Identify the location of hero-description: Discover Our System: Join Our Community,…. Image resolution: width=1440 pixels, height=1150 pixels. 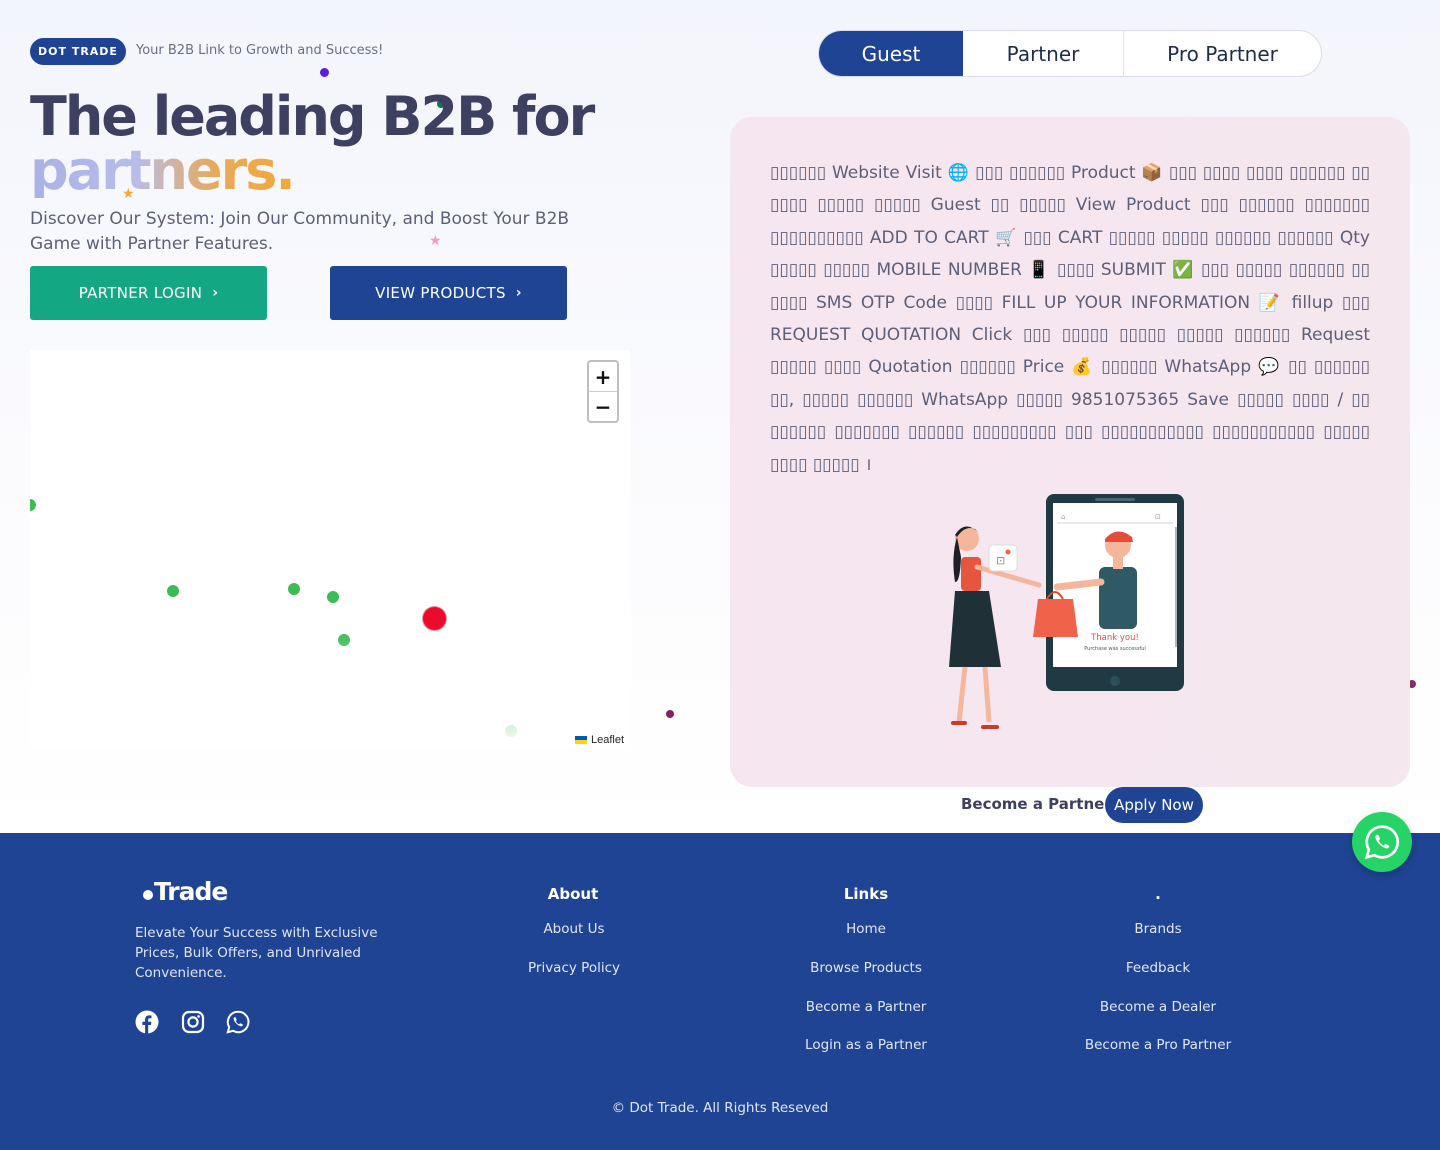
(300, 231).